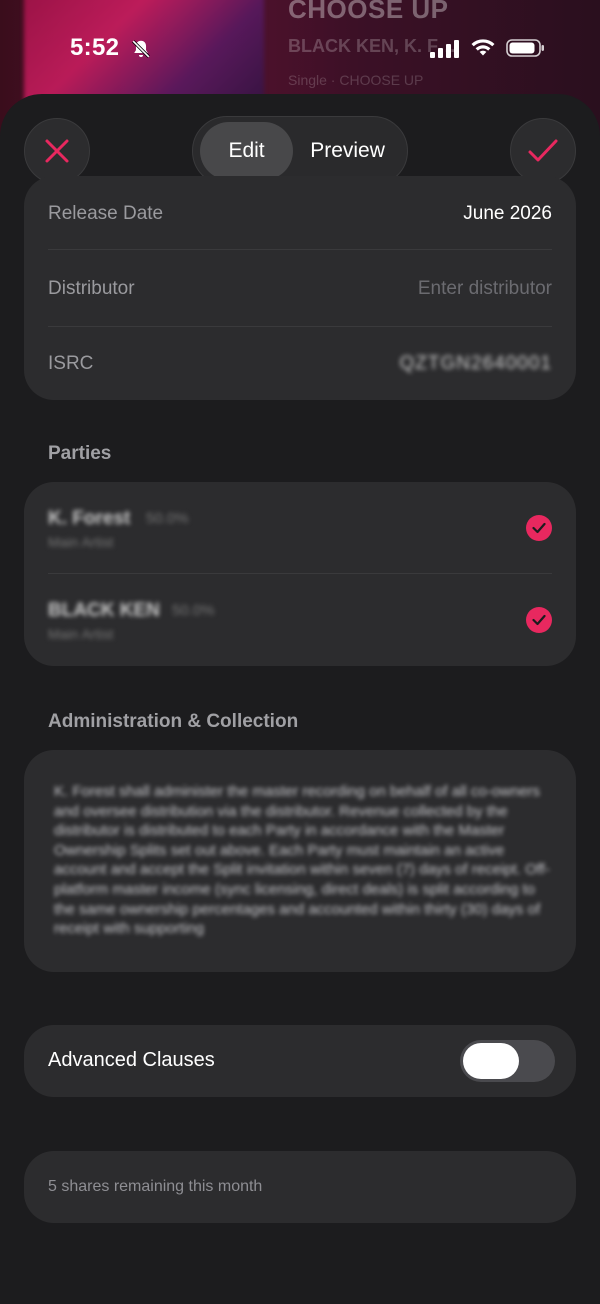 The image size is (600, 1304). I want to click on close-button, so click(57, 151).